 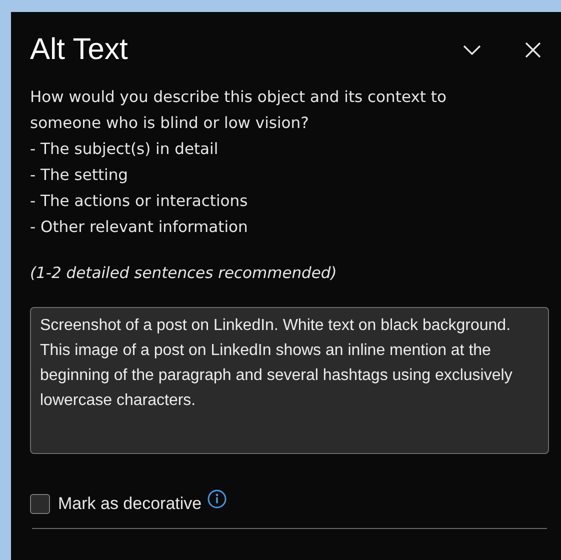 I want to click on decorative-checkbox, so click(x=40, y=504).